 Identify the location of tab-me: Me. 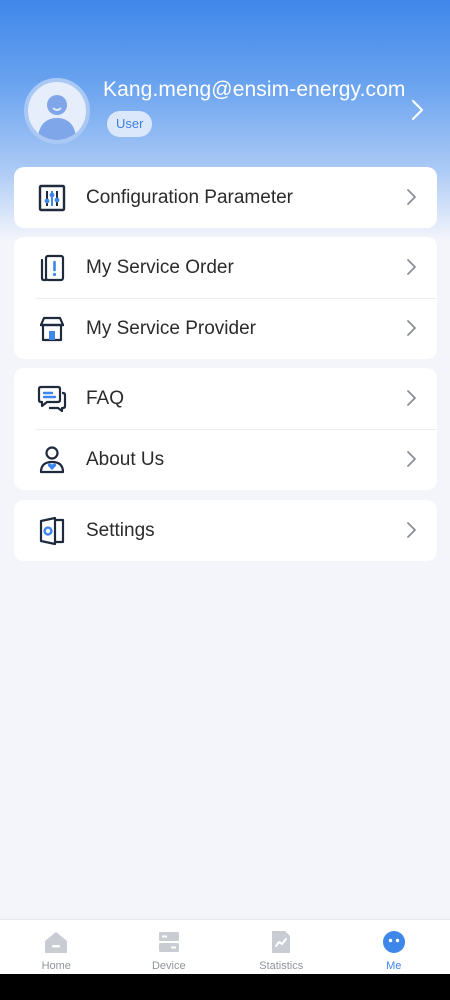
(394, 947).